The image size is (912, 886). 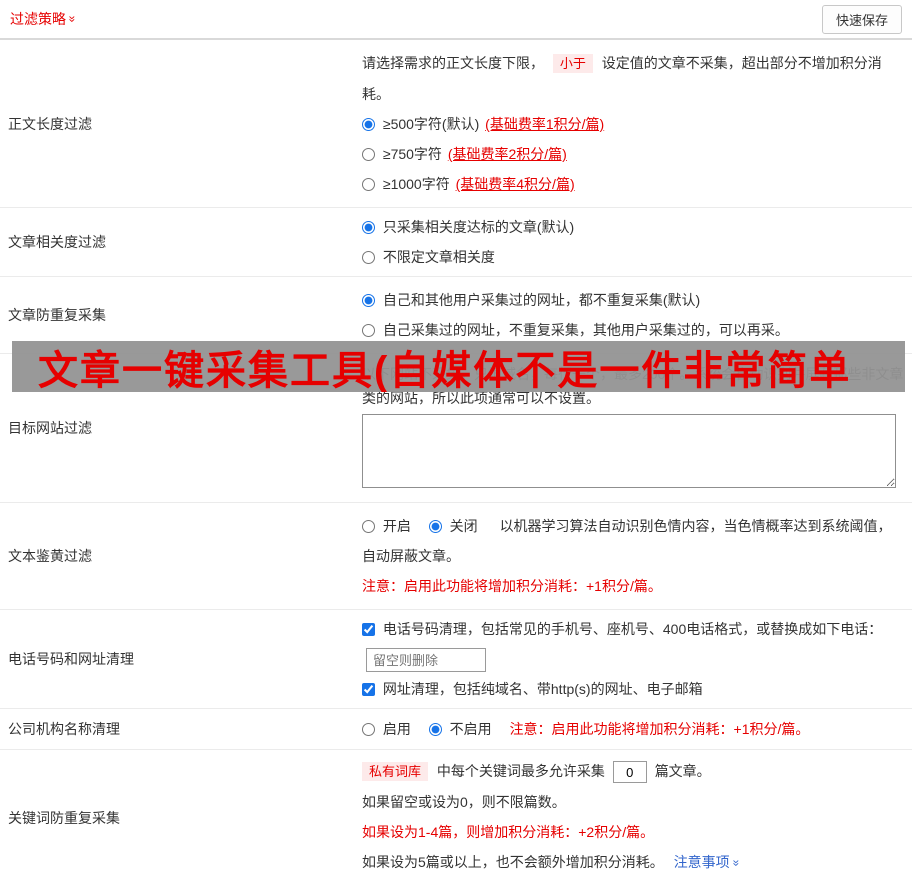 I want to click on relevance-option-any: 不限定文章相关度, so click(x=428, y=257).